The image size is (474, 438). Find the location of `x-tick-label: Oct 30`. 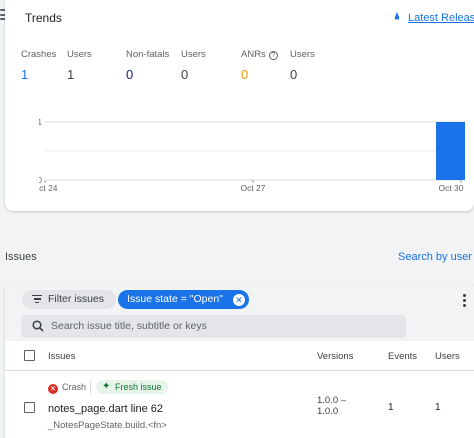

x-tick-label: Oct 30 is located at coordinates (450, 188).